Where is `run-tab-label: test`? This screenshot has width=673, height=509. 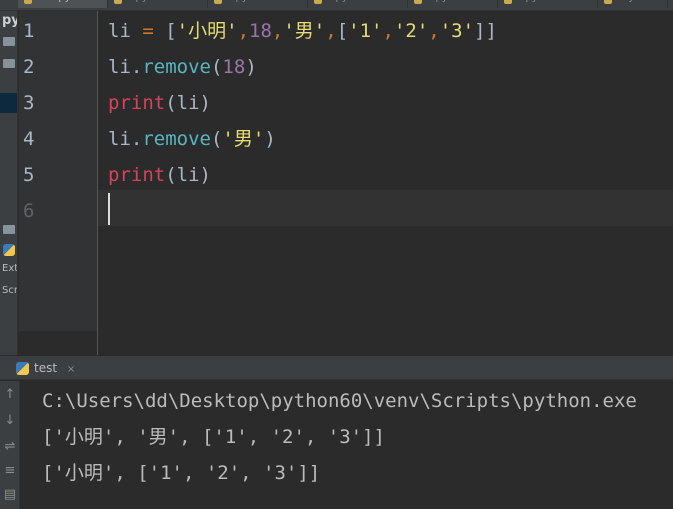 run-tab-label: test is located at coordinates (46, 368).